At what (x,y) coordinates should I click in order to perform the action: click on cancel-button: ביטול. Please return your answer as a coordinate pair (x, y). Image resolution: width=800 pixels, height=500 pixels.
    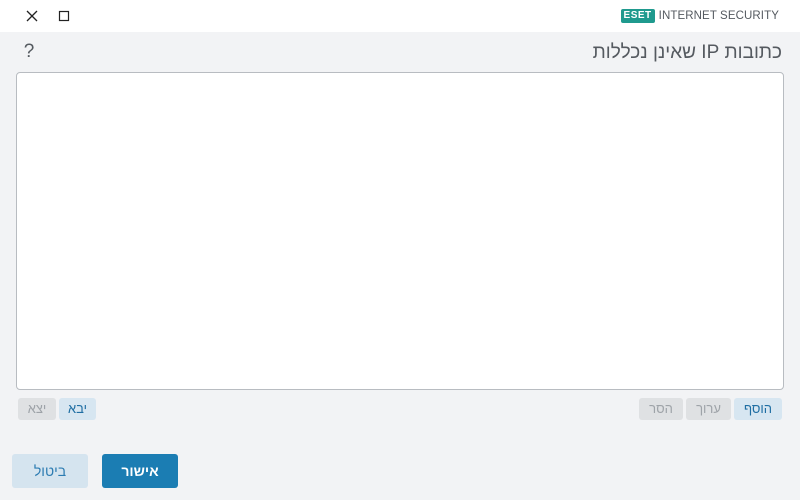
    Looking at the image, I should click on (50, 471).